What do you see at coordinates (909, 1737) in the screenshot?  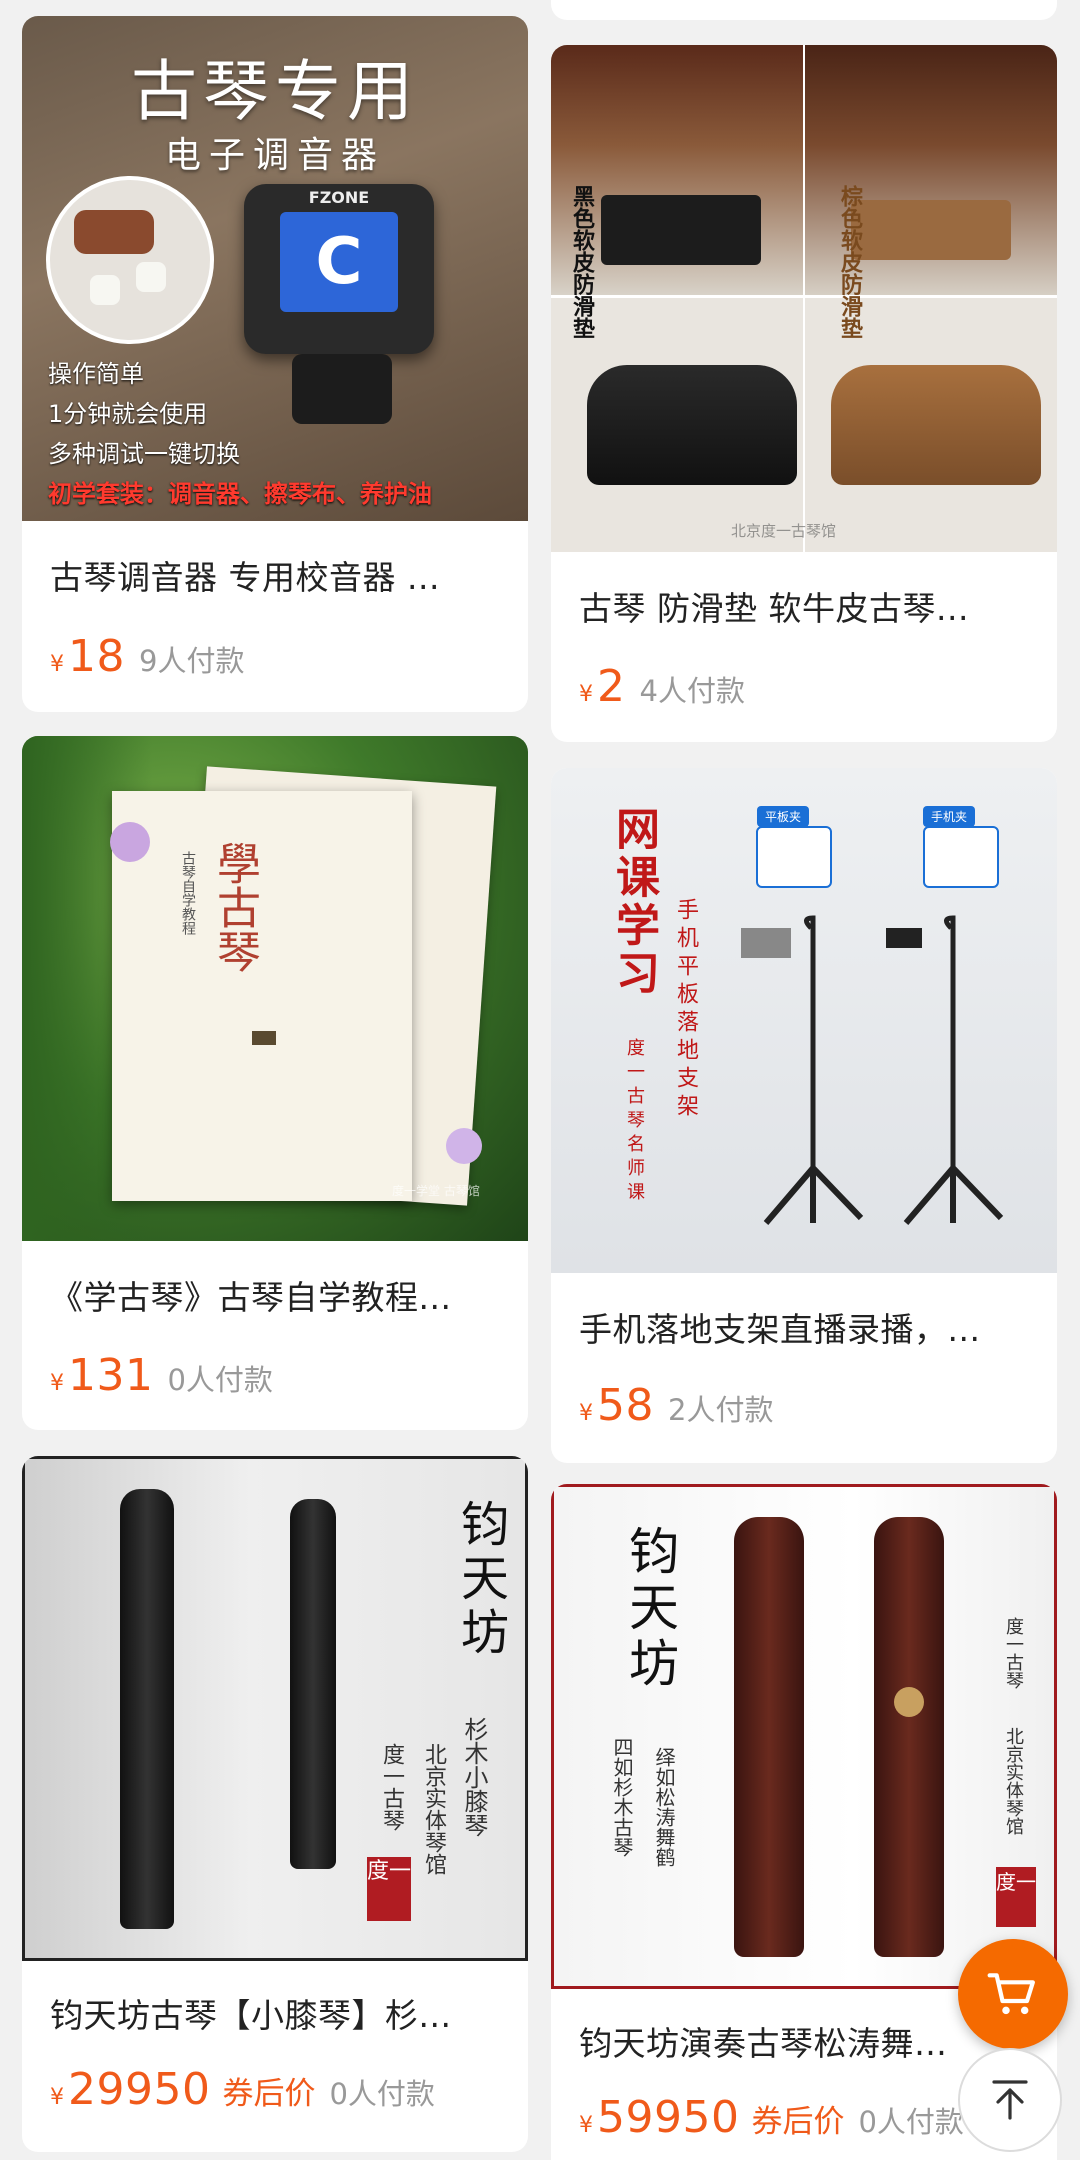 I see `guqin-back` at bounding box center [909, 1737].